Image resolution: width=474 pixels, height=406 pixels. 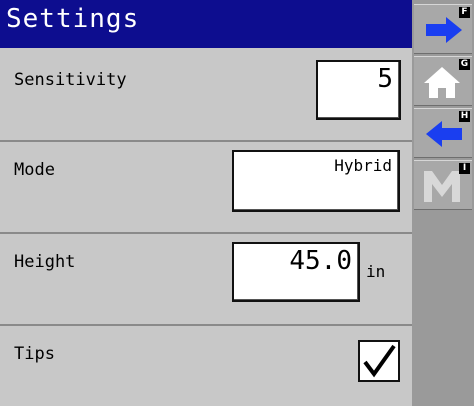 I want to click on page-title: Settings, so click(x=73, y=19).